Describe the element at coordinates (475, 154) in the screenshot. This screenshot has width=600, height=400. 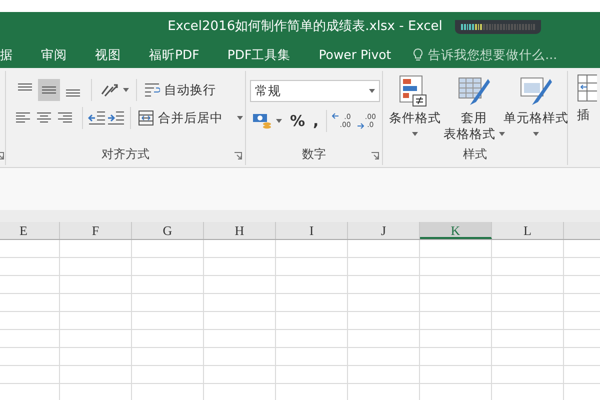
I see `group-label: 样式` at that location.